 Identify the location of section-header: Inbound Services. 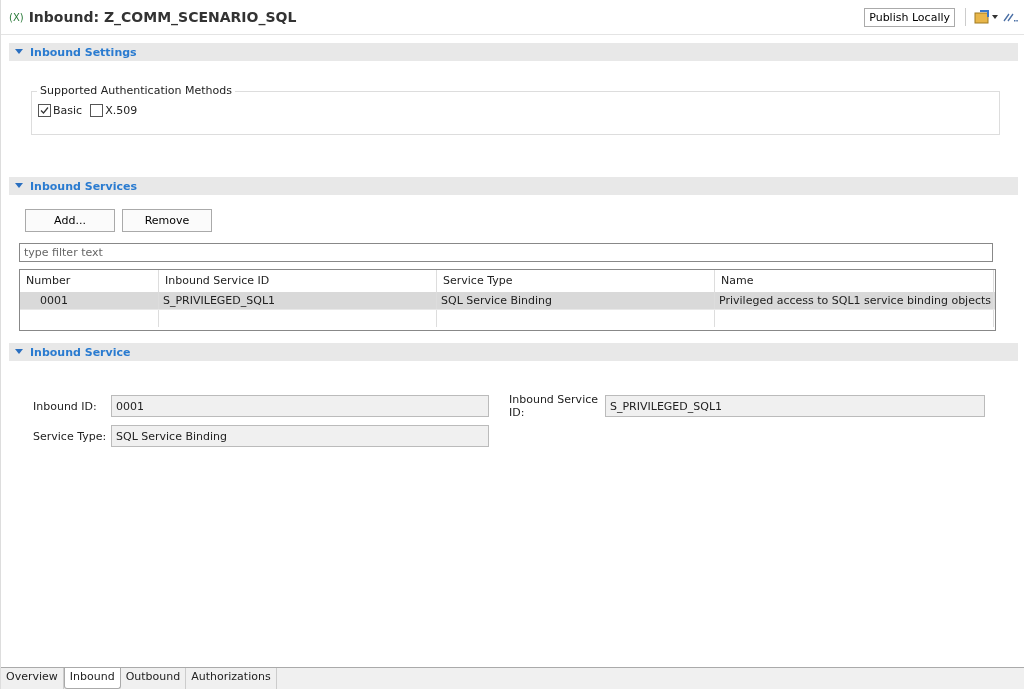
(513, 186).